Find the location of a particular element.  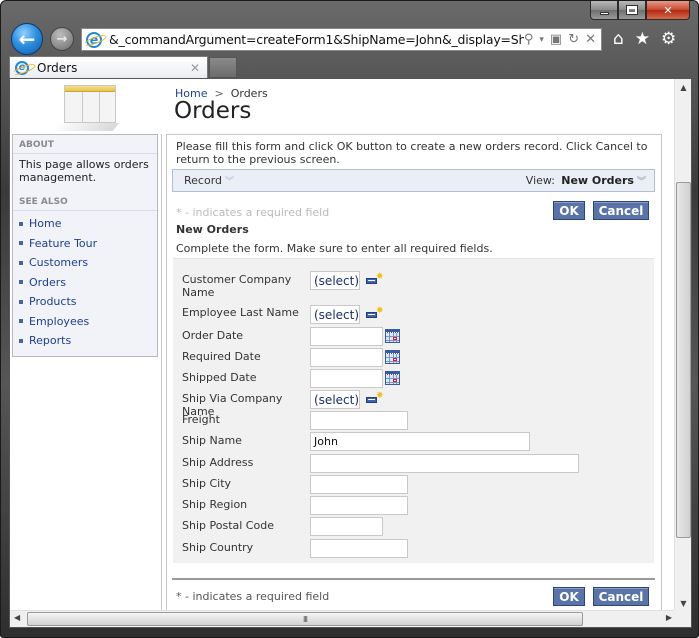

grip-icon: III is located at coordinates (305, 619).